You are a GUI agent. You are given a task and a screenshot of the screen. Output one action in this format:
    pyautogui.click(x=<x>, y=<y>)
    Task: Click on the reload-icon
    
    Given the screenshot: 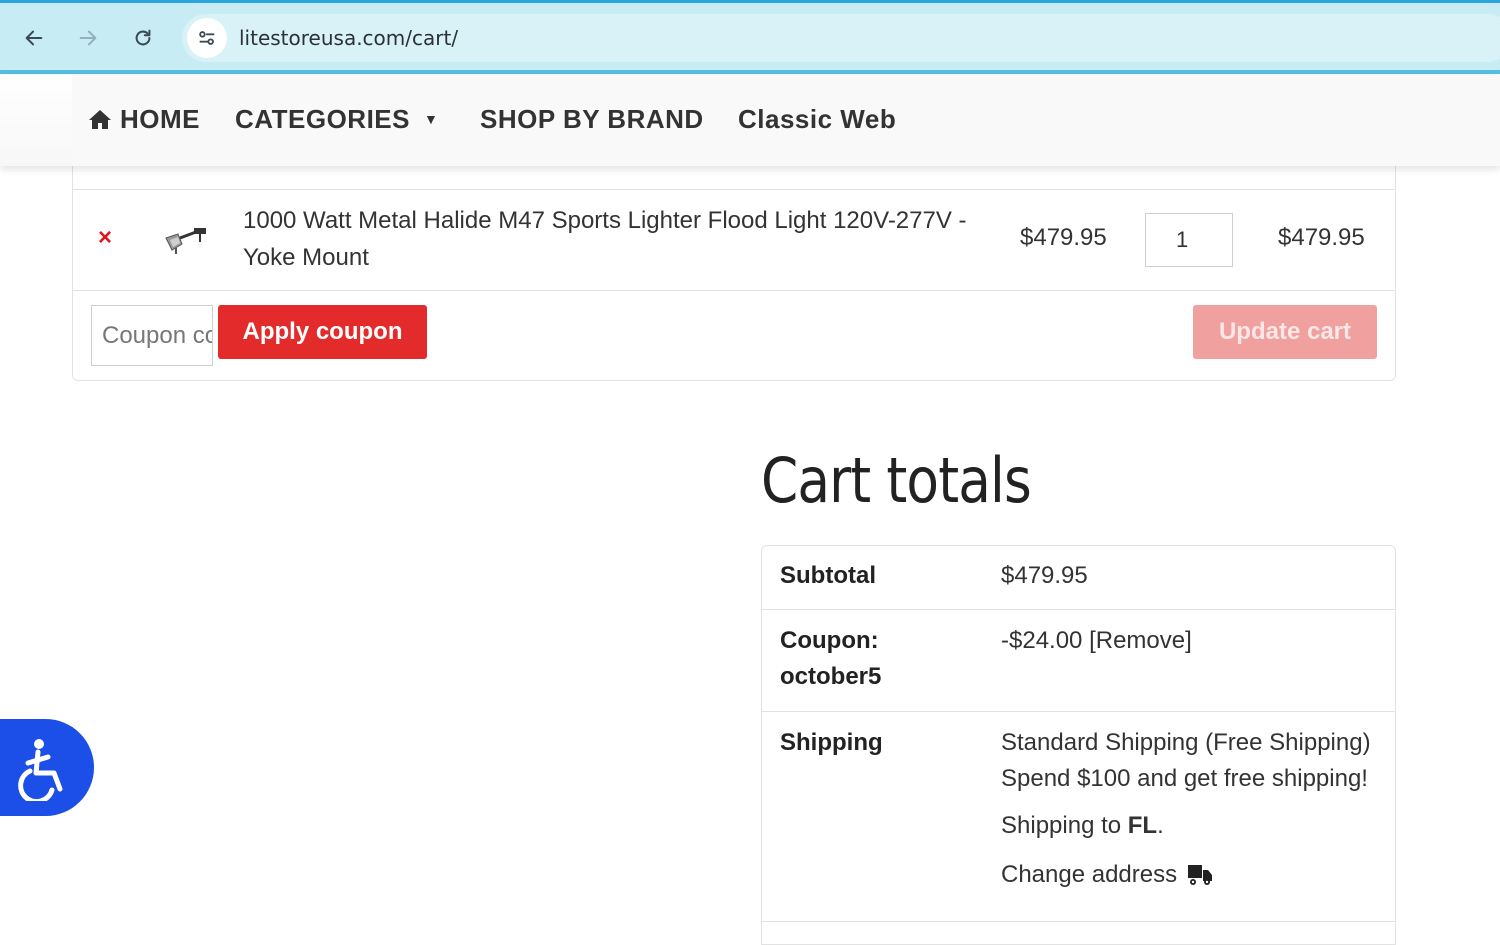 What is the action you would take?
    pyautogui.click(x=143, y=37)
    